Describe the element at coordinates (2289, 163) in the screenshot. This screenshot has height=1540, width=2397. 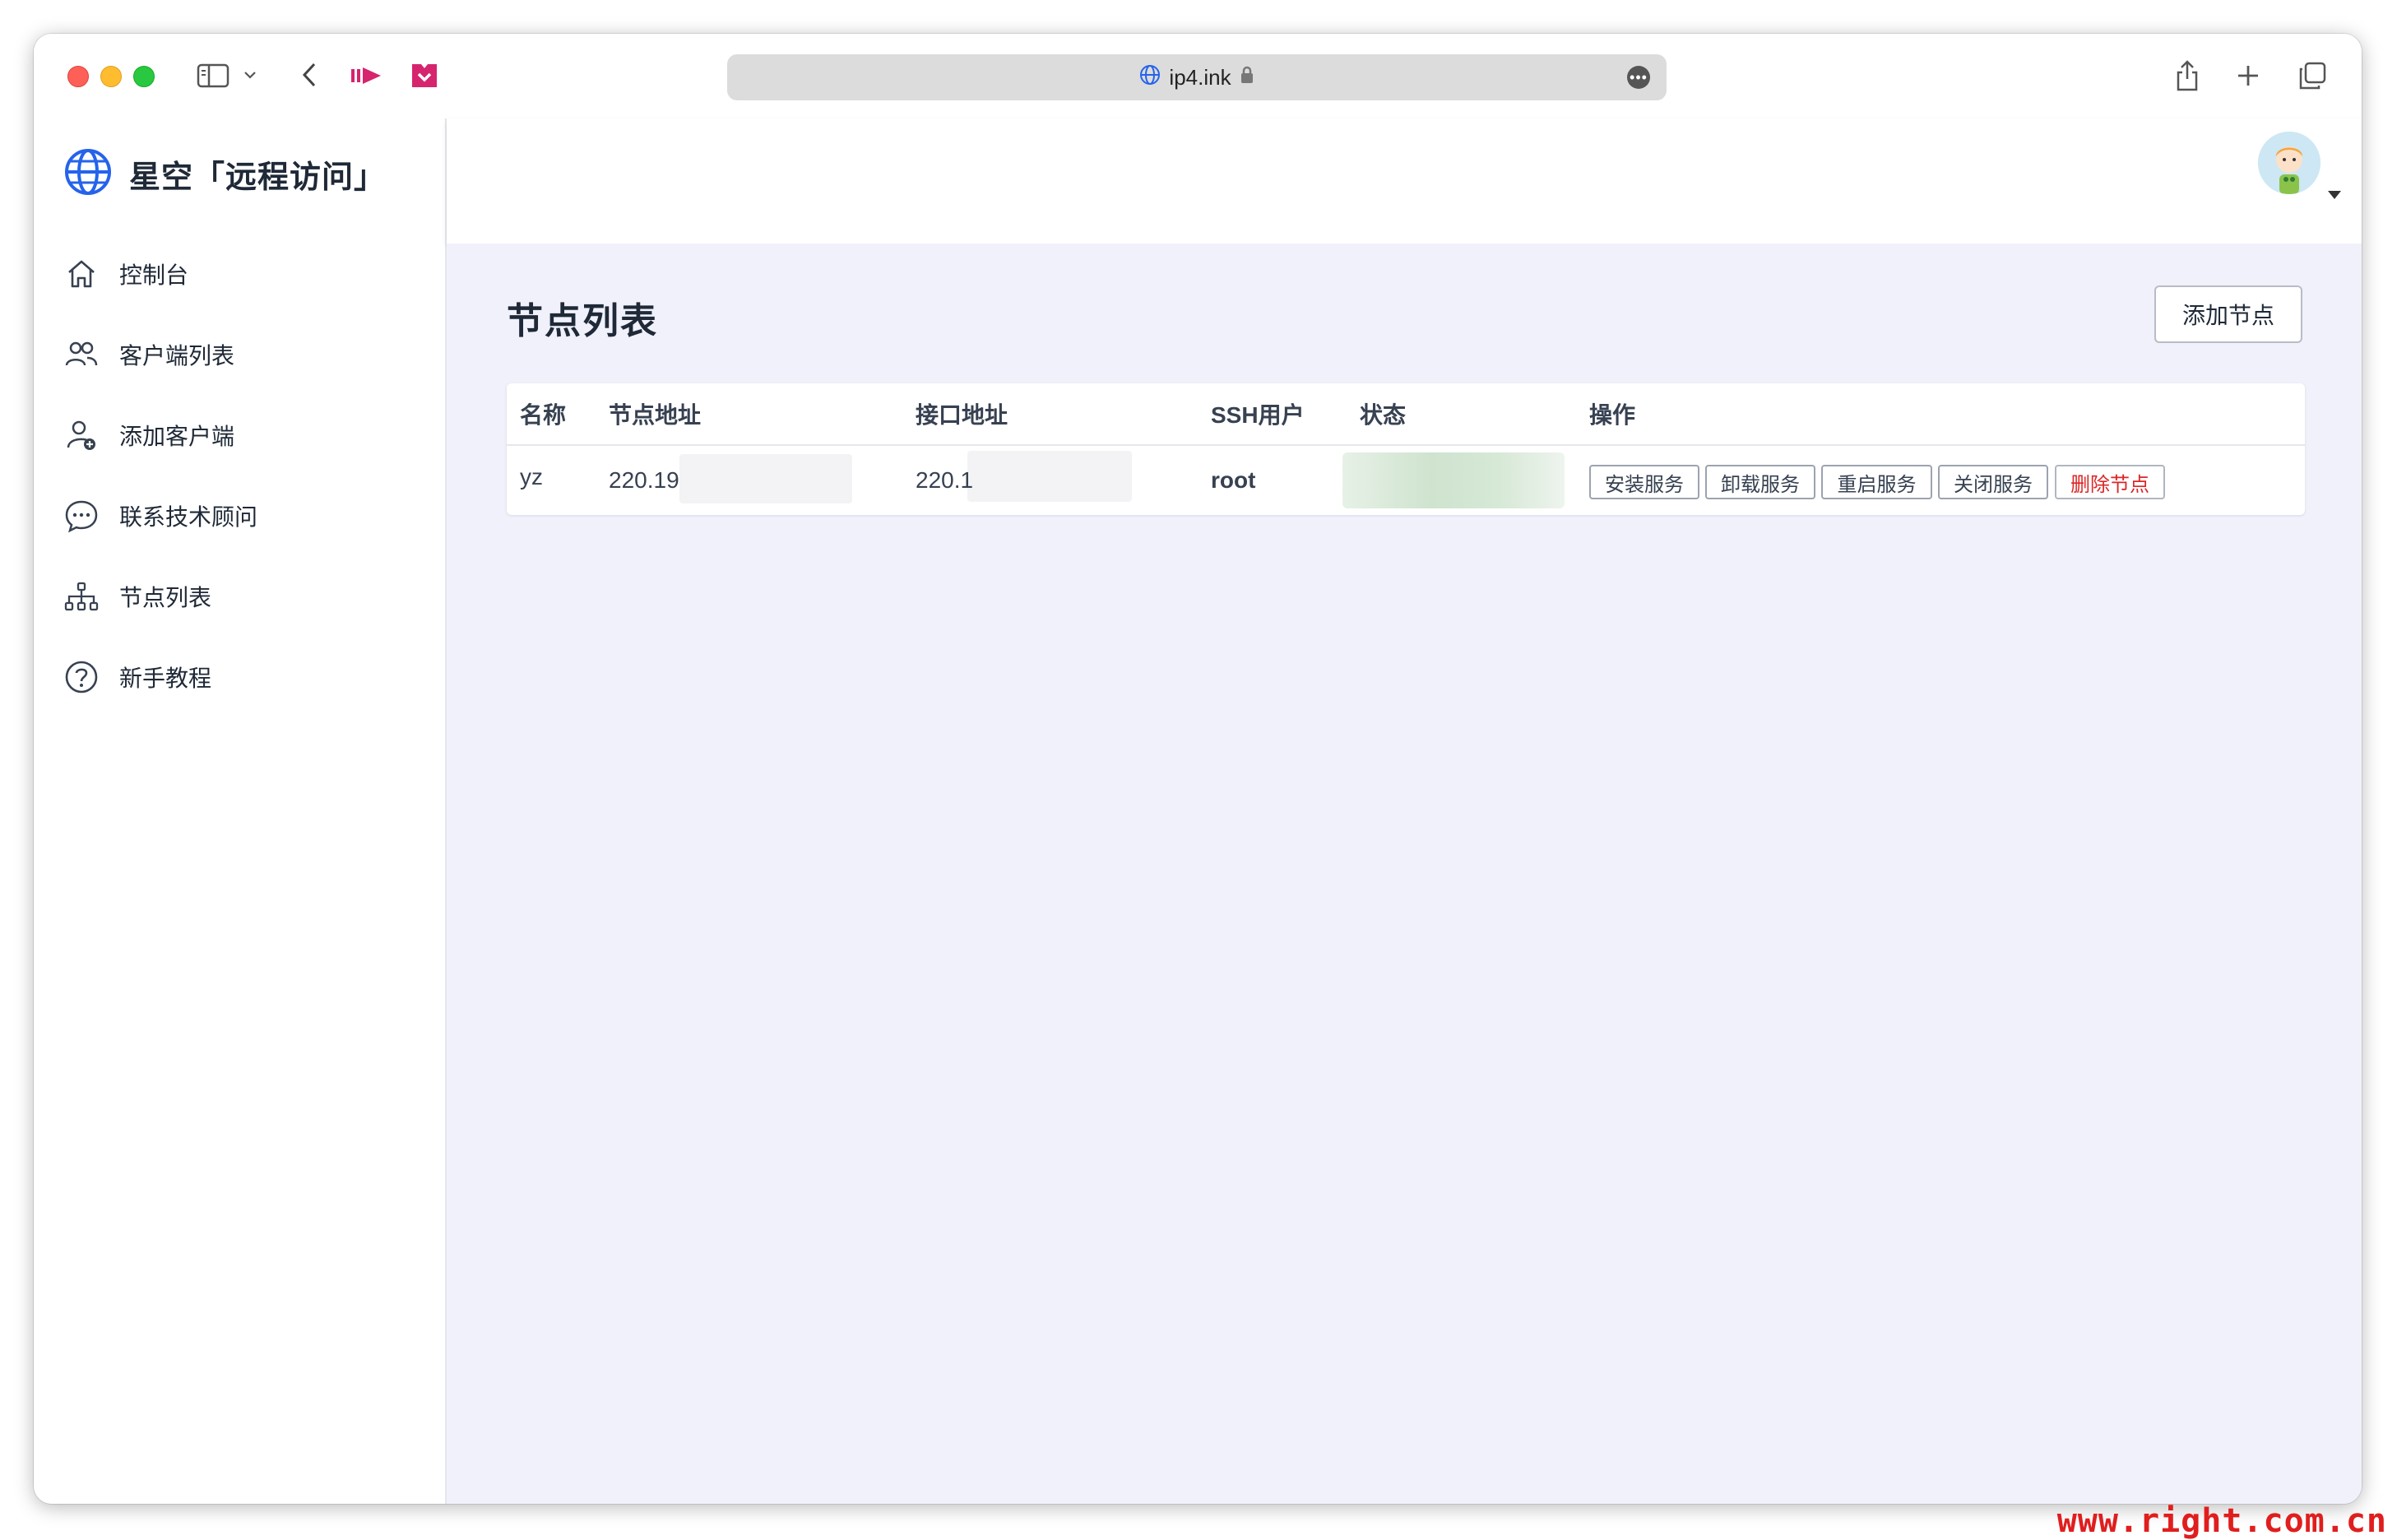
I see `user-avatar` at that location.